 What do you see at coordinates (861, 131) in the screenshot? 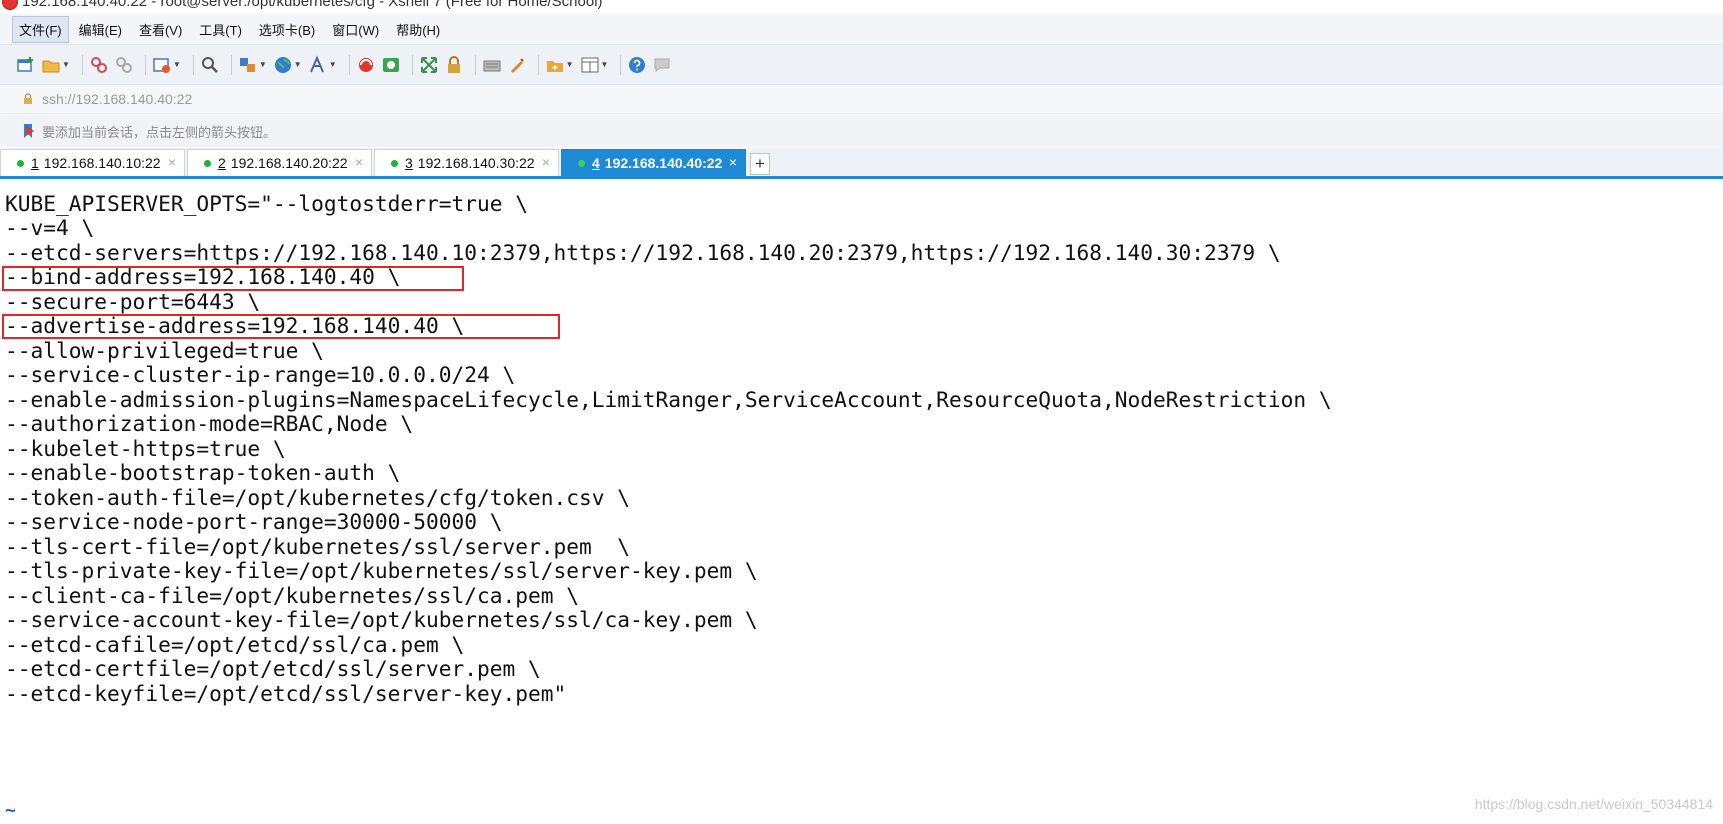
I see `session-hint-bar: 要添加当前会话，点击左侧的箭头按钮。` at bounding box center [861, 131].